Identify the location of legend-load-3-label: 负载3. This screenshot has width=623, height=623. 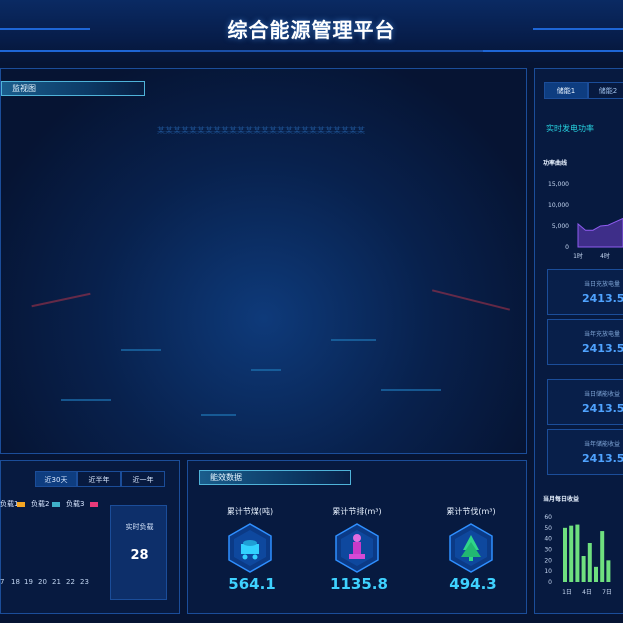
(75, 504).